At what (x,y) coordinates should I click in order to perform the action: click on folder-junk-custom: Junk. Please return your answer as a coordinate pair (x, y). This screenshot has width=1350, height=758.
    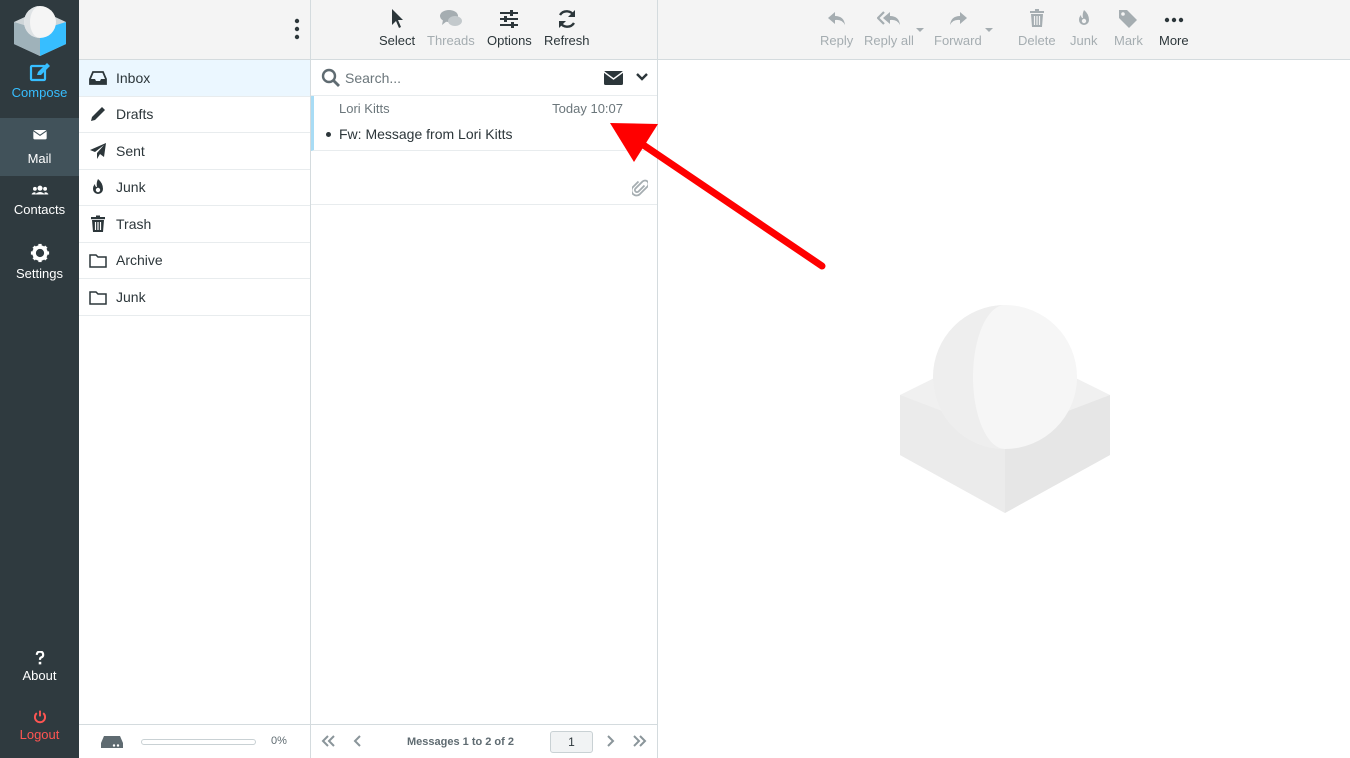
    Looking at the image, I should click on (194, 297).